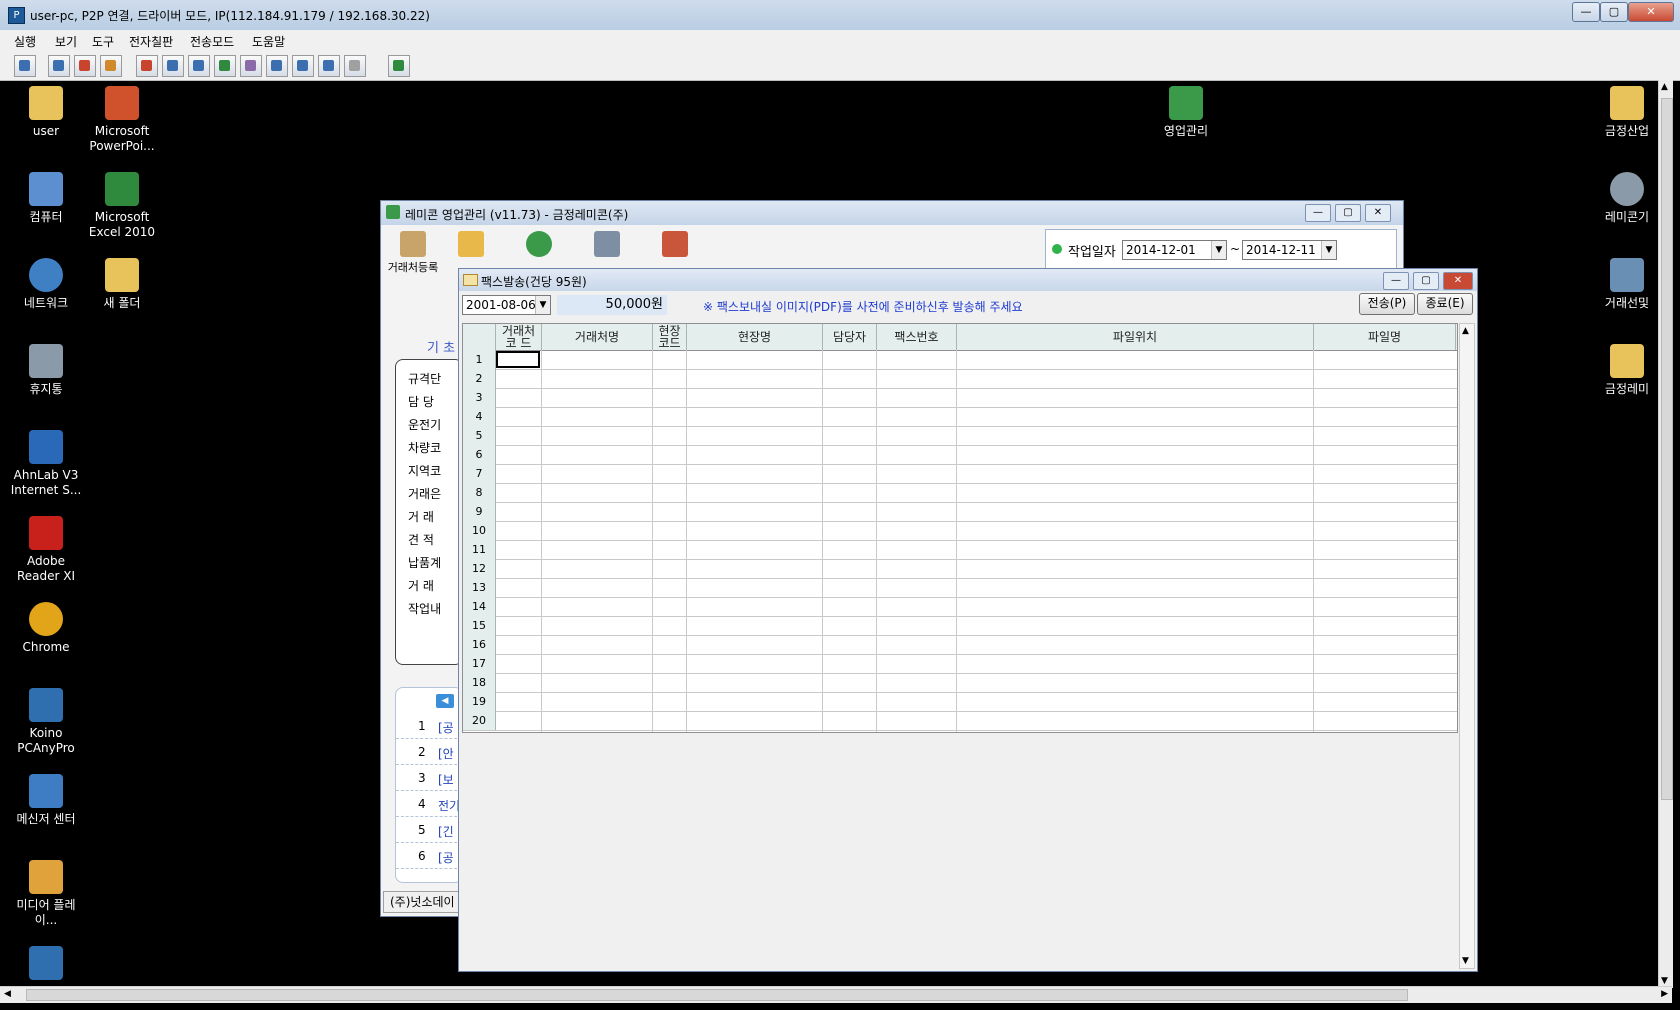 The width and height of the screenshot is (1680, 1010). Describe the element at coordinates (424, 470) in the screenshot. I see `menu-item: 지역코` at that location.